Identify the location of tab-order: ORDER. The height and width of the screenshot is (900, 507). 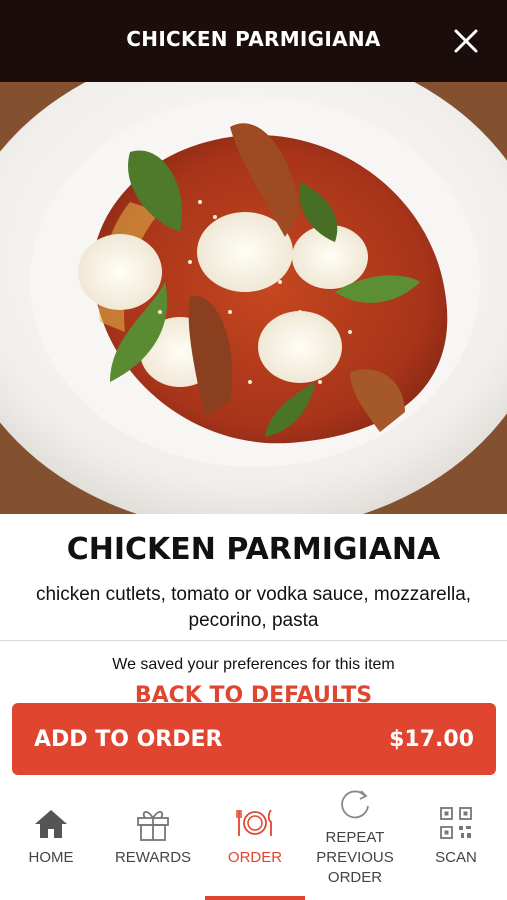
(255, 841).